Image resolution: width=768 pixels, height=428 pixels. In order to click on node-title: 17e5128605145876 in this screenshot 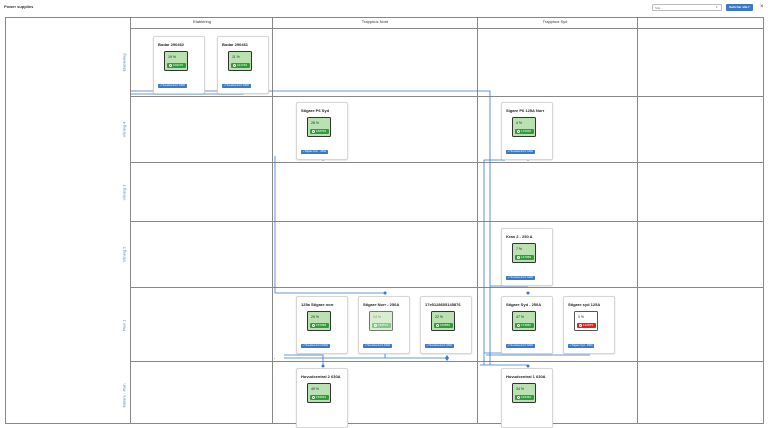, I will do `click(443, 304)`.